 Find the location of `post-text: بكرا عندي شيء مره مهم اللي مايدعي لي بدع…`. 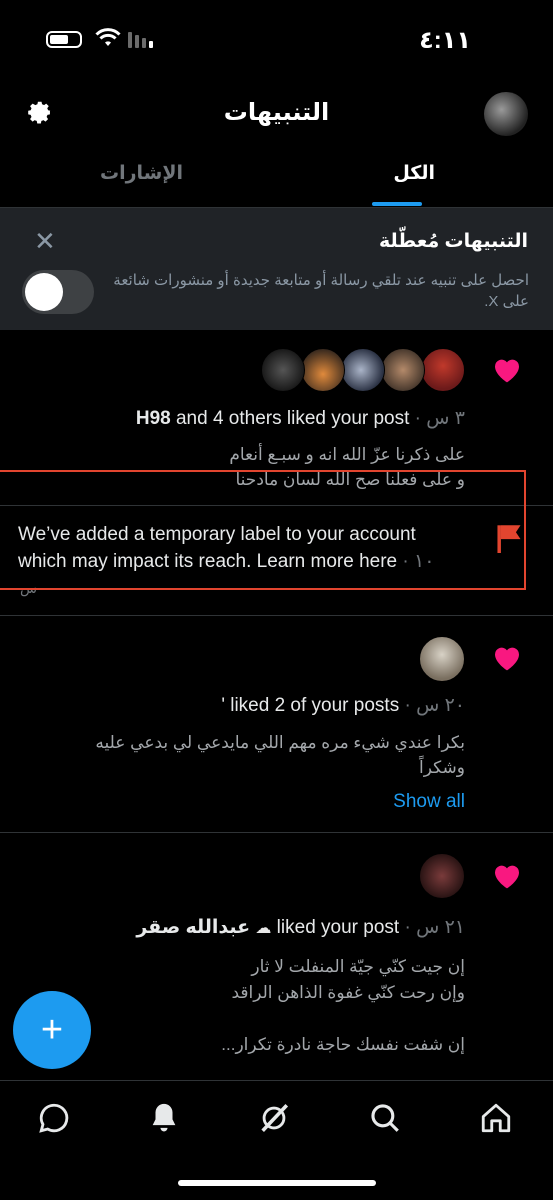

post-text: بكرا عندي شيء مره مهم اللي مايدعي لي بدع… is located at coordinates (280, 742).